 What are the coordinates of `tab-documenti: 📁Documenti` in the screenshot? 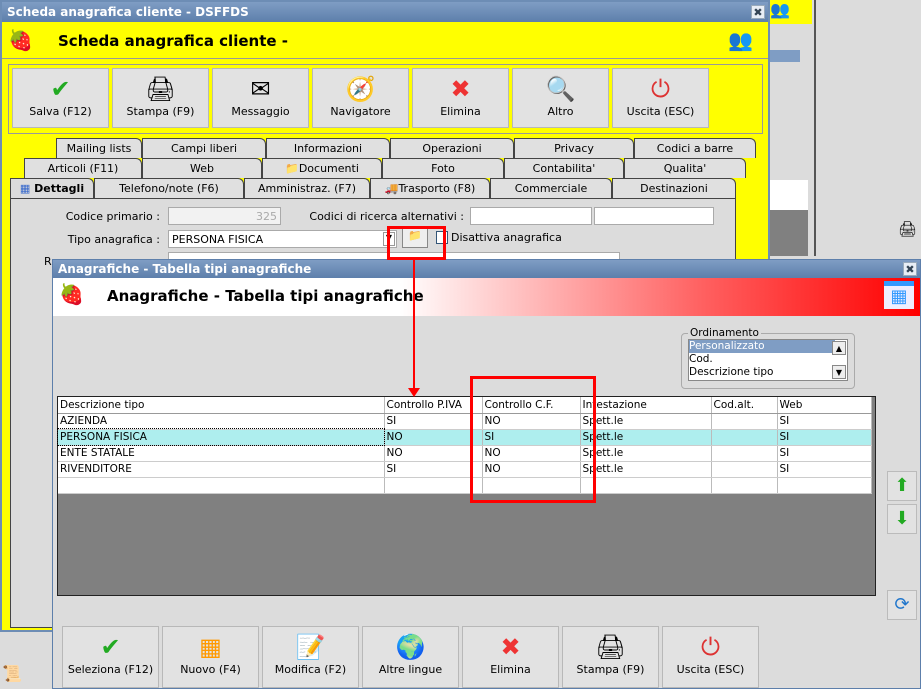 It's located at (322, 168).